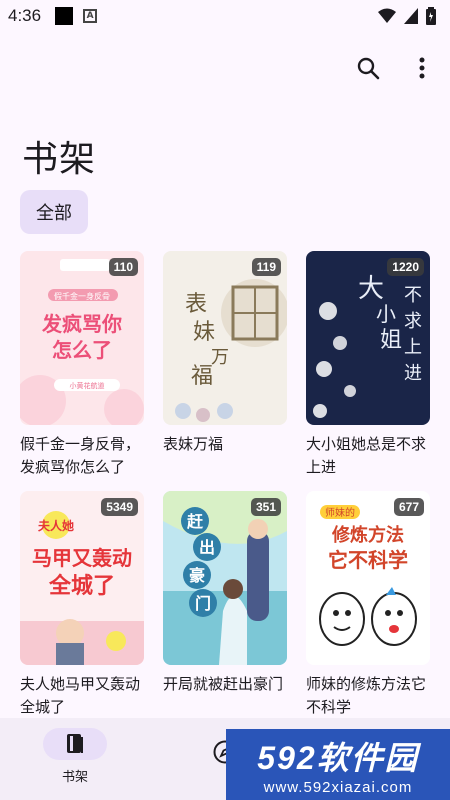  What do you see at coordinates (411, 16) in the screenshot?
I see `signal-icon` at bounding box center [411, 16].